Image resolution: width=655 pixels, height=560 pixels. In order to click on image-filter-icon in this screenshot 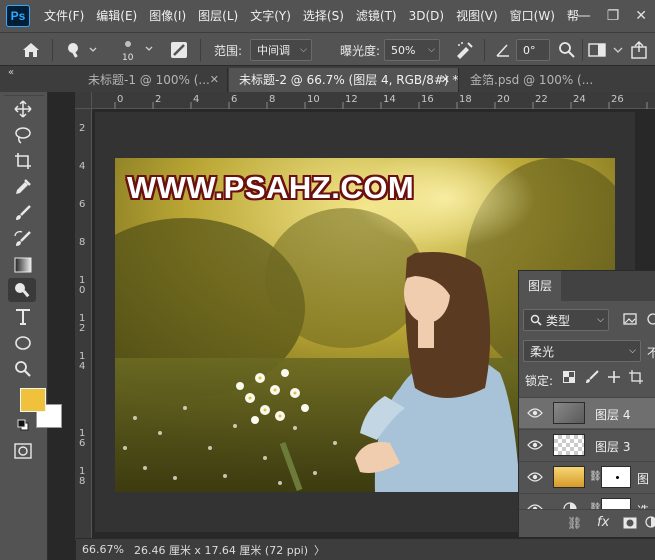, I will do `click(631, 320)`.